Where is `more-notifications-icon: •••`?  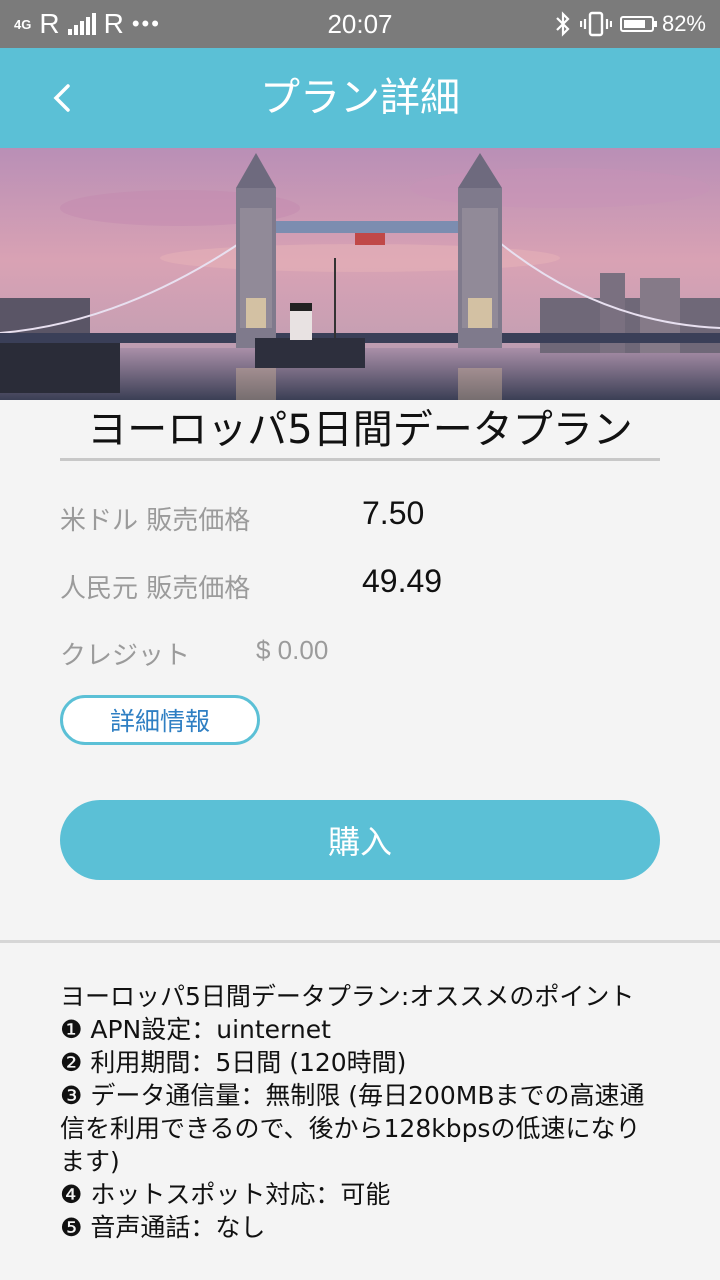 more-notifications-icon: ••• is located at coordinates (146, 23).